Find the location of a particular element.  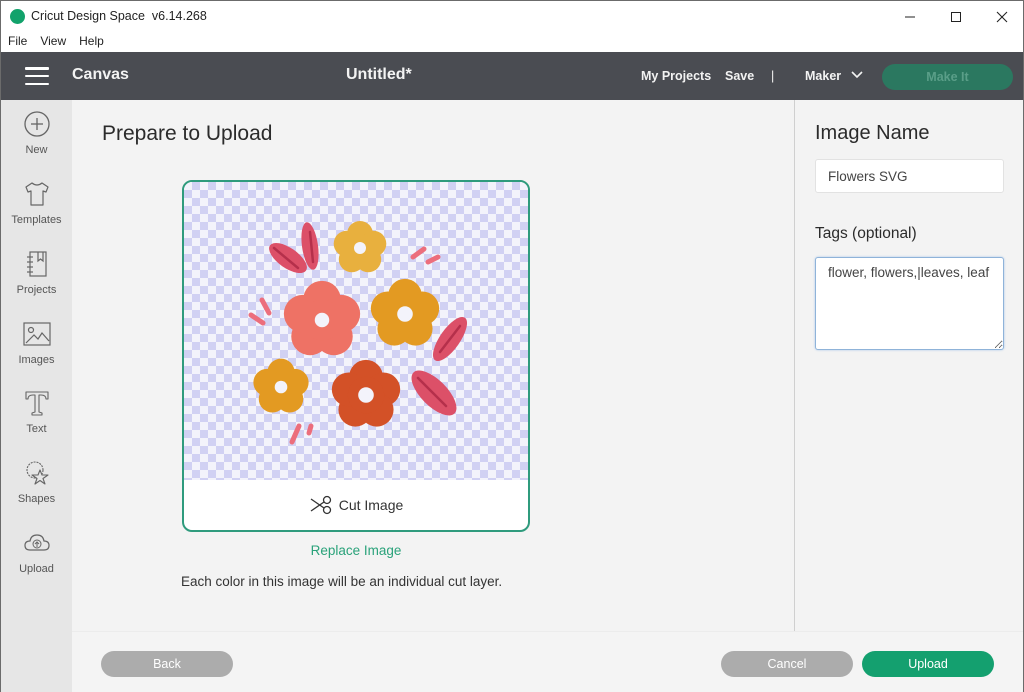

uploaded-image-preview is located at coordinates (358, 333).